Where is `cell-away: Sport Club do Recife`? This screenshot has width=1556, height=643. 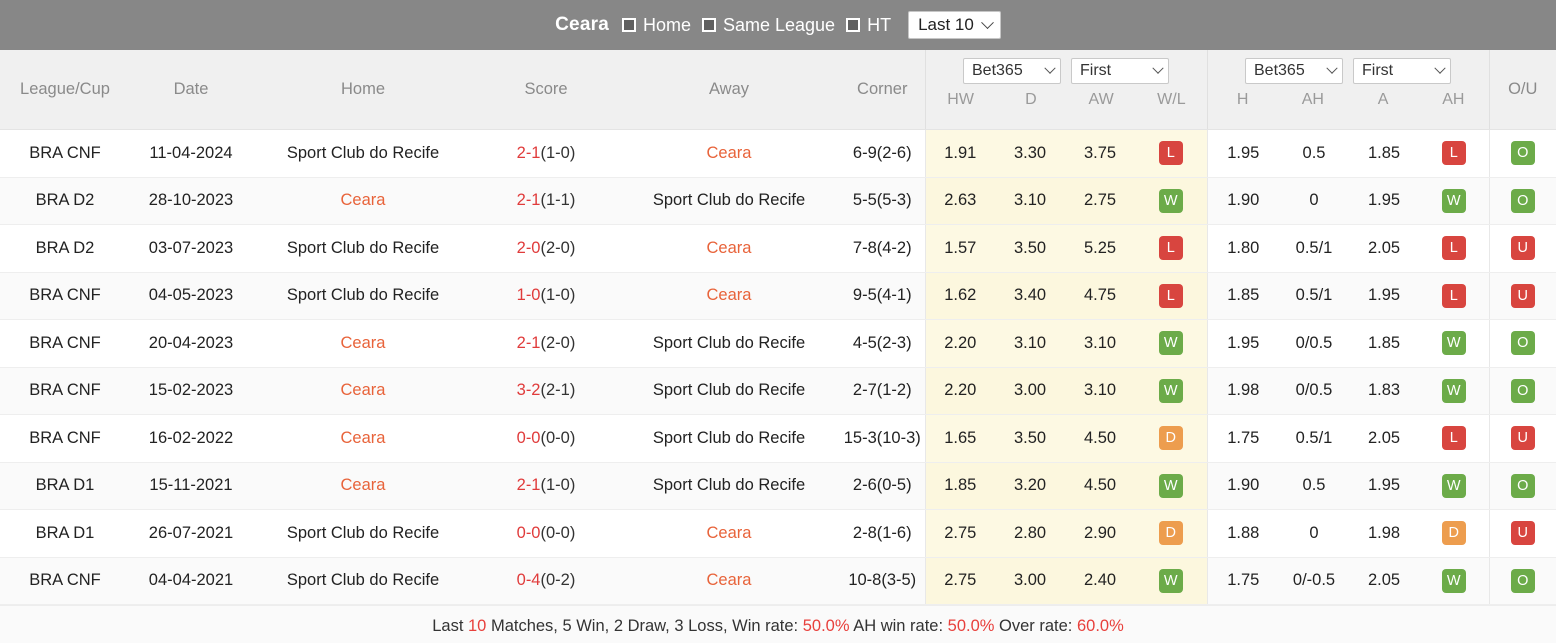
cell-away: Sport Club do Recife is located at coordinates (729, 486).